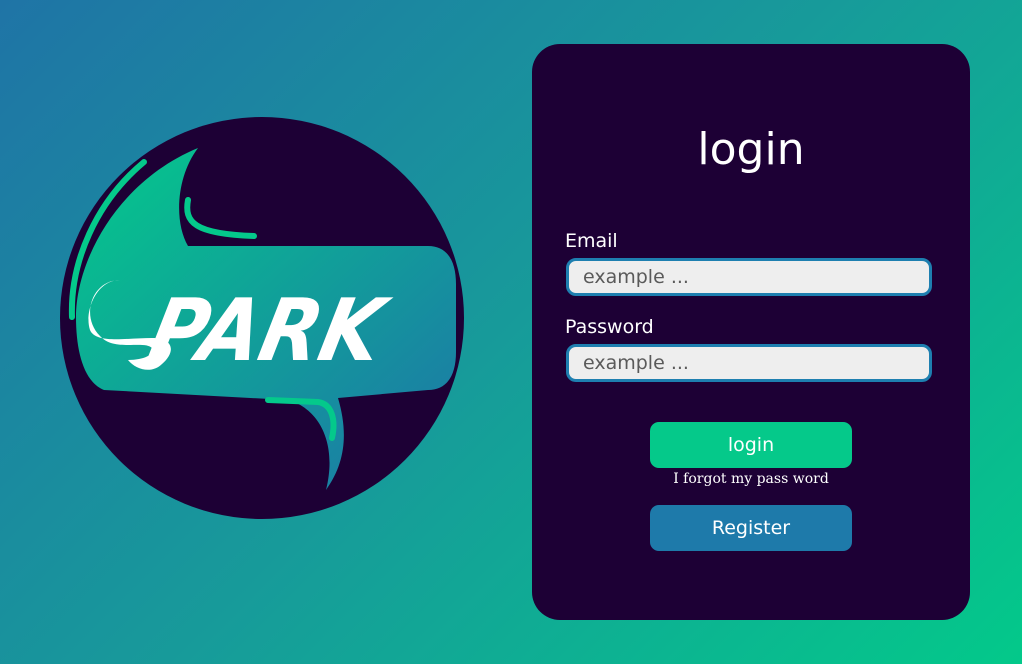 The width and height of the screenshot is (1022, 664). What do you see at coordinates (591, 241) in the screenshot?
I see `email-label: Email` at bounding box center [591, 241].